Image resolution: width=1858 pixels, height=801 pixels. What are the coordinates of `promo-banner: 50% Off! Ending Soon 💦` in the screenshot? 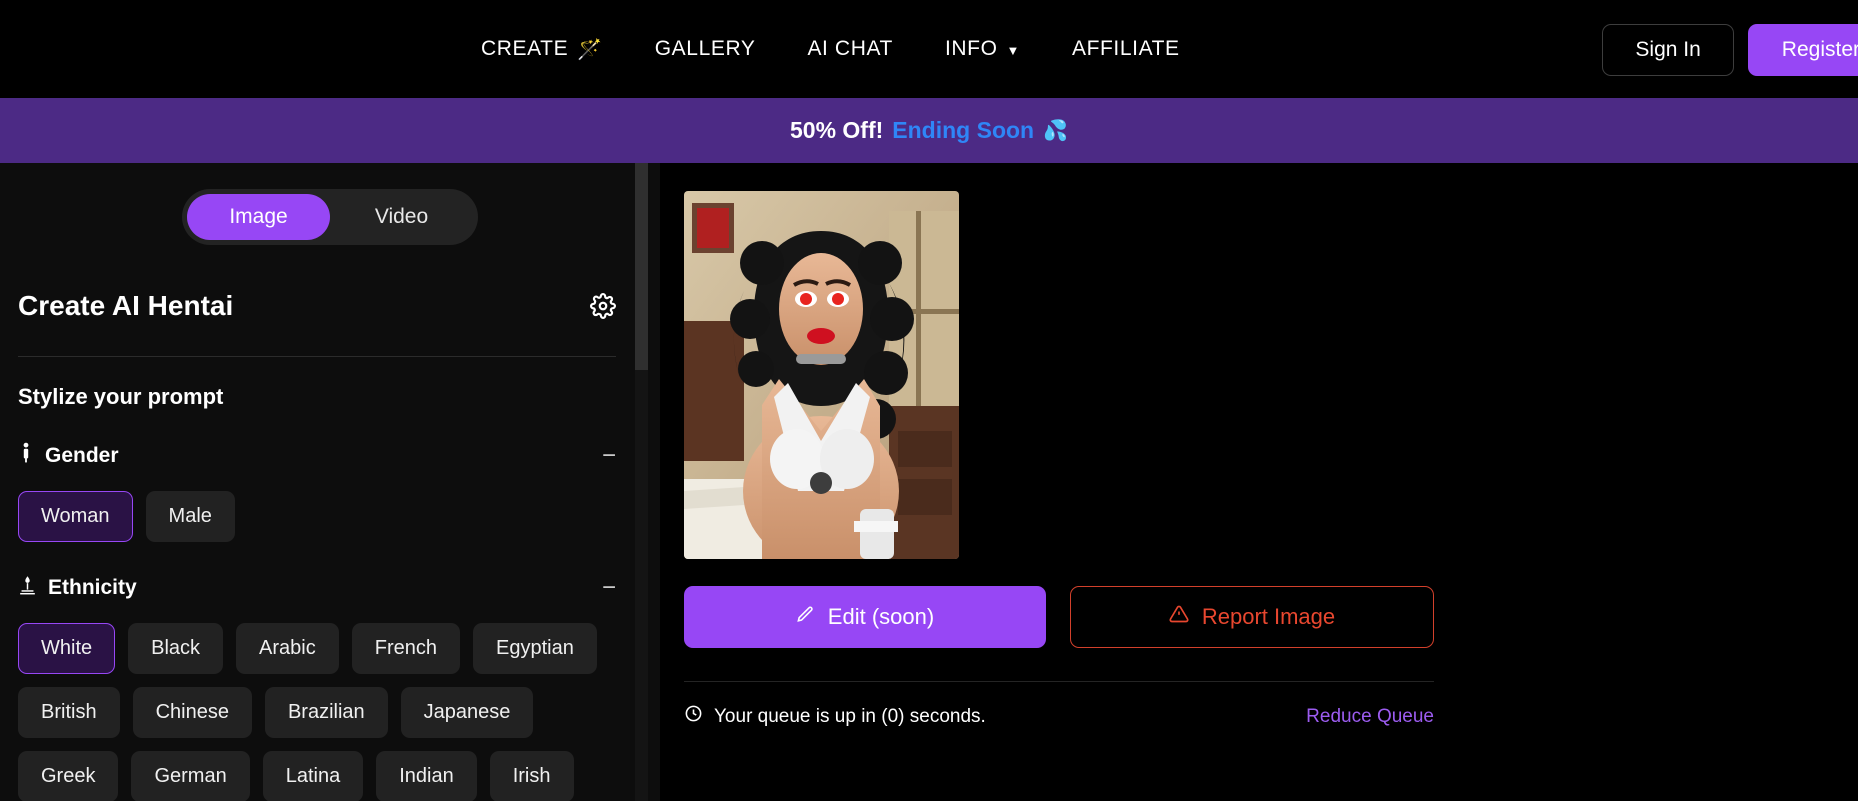 It's located at (929, 130).